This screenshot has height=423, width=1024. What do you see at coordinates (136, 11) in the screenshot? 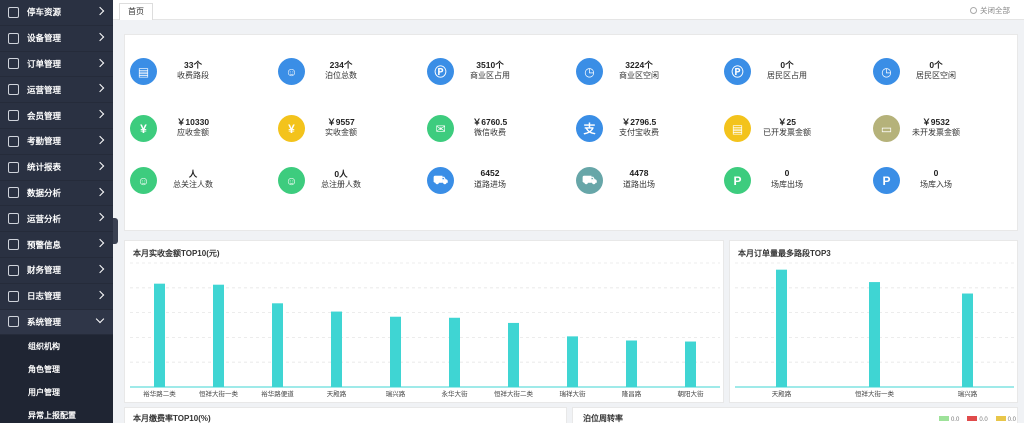
I see `tab-home: 首页` at bounding box center [136, 11].